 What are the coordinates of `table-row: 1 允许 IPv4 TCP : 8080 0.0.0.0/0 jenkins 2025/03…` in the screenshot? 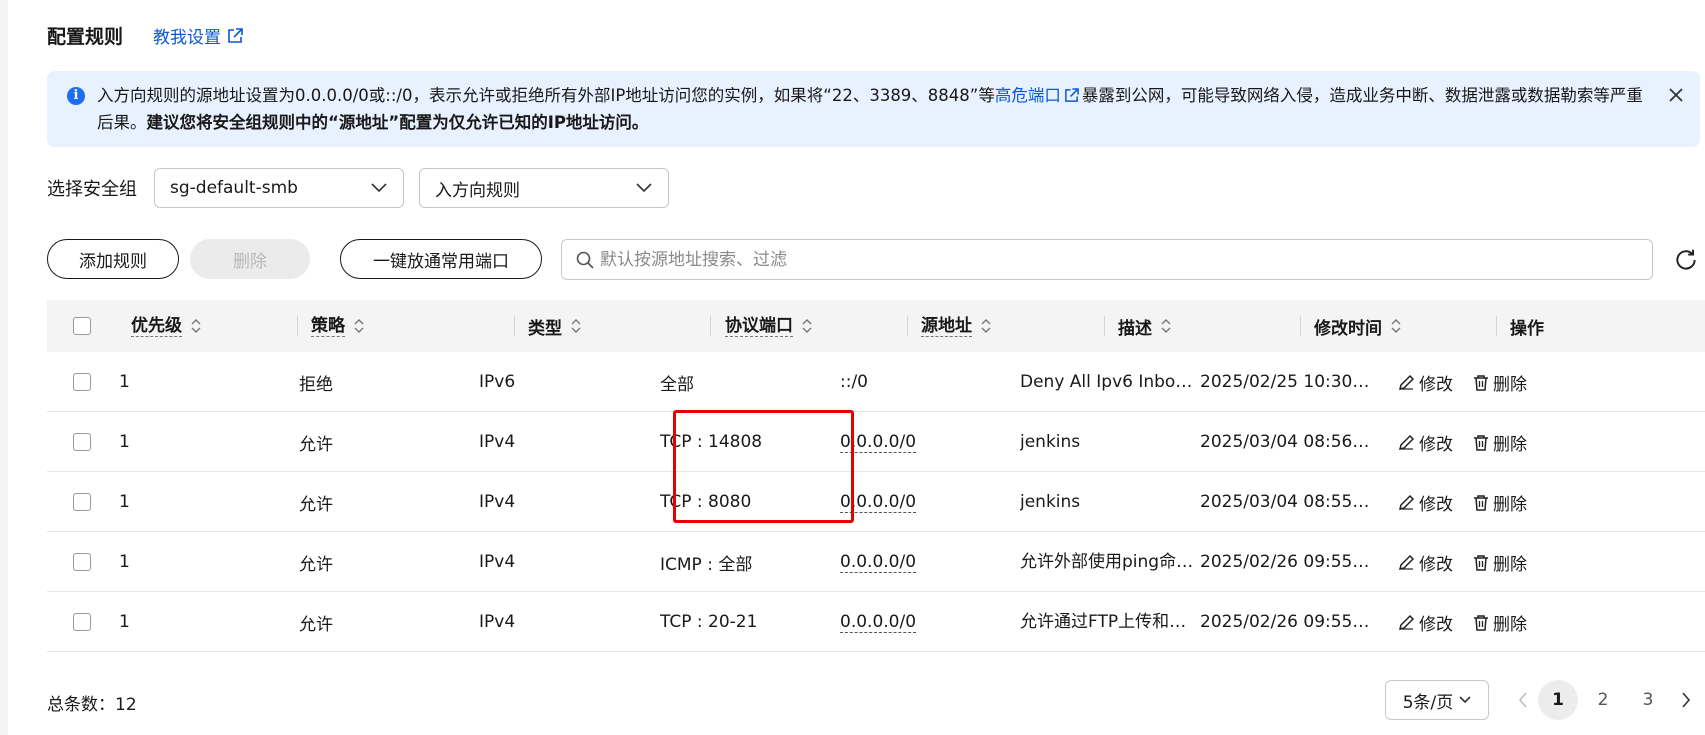 It's located at (876, 502).